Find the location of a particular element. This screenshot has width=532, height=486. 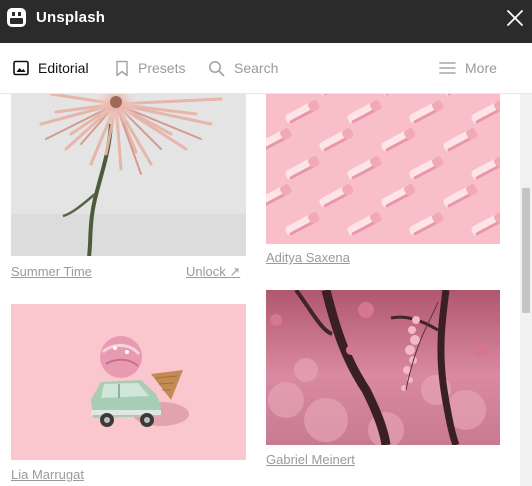

tab-presets-label: Presets is located at coordinates (162, 68).